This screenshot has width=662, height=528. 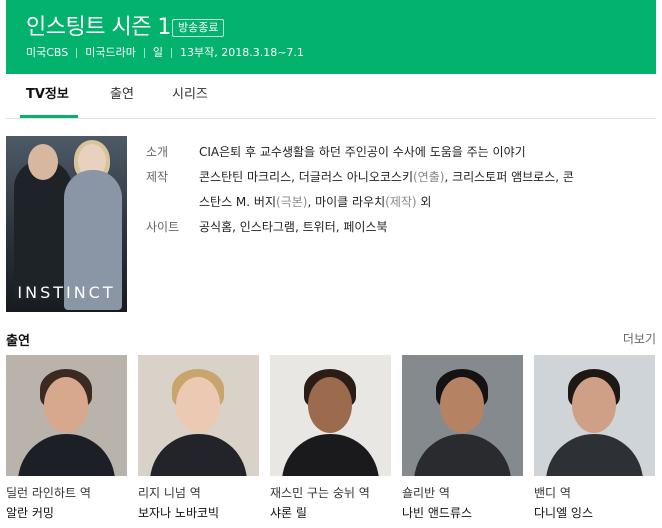 What do you see at coordinates (362, 152) in the screenshot?
I see `intro-value: CIA은퇴 후 교수생활을 하던 주인공이 수사에 도움을 주는 이야기` at bounding box center [362, 152].